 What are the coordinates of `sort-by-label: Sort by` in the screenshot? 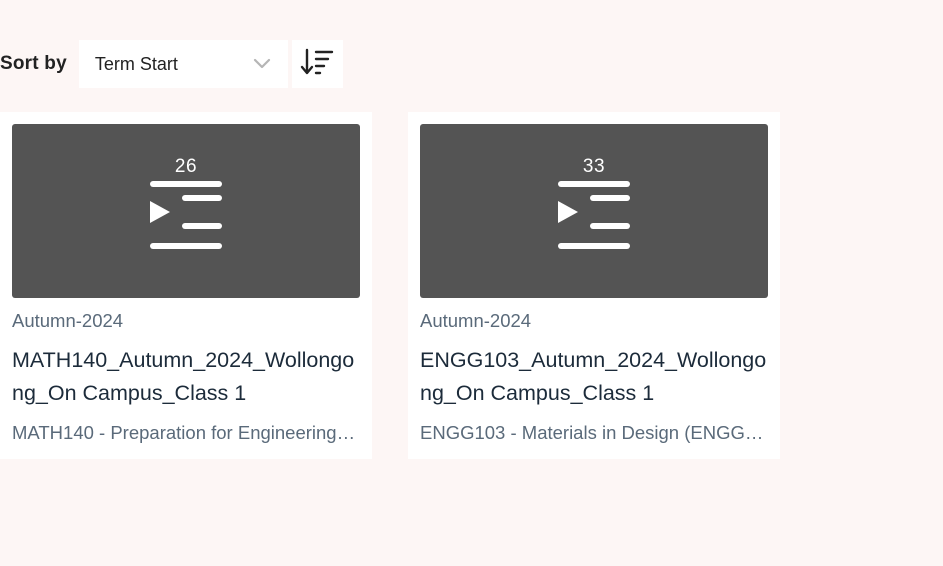 It's located at (33, 63).